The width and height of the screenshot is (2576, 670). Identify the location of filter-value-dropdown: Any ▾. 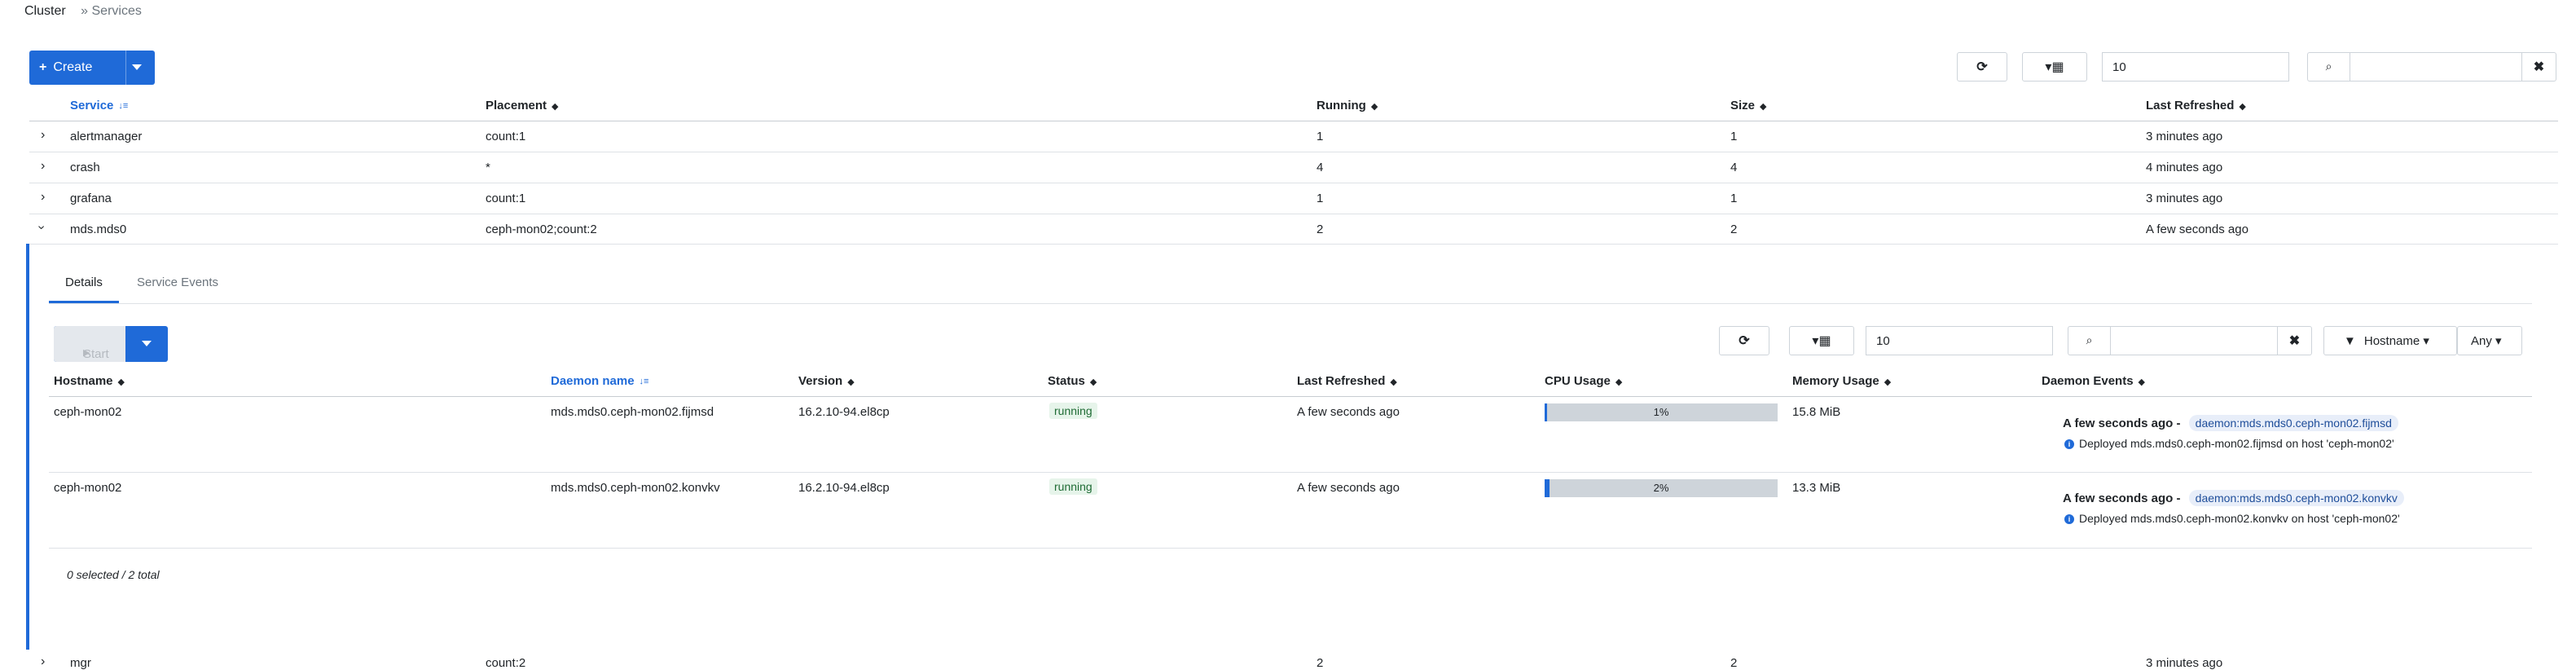
(2489, 340).